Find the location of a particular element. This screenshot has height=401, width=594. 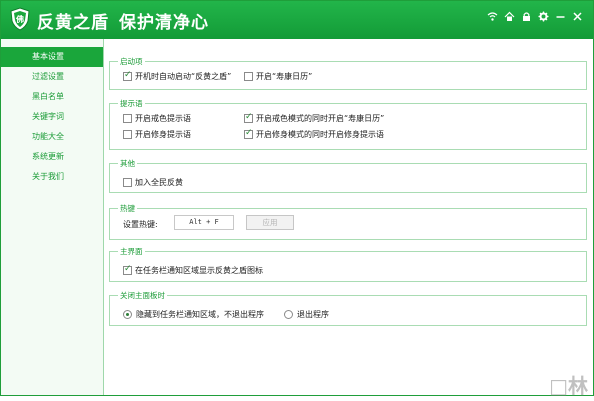

option-label: 开机时自动启动“反黄之盾” is located at coordinates (183, 76).